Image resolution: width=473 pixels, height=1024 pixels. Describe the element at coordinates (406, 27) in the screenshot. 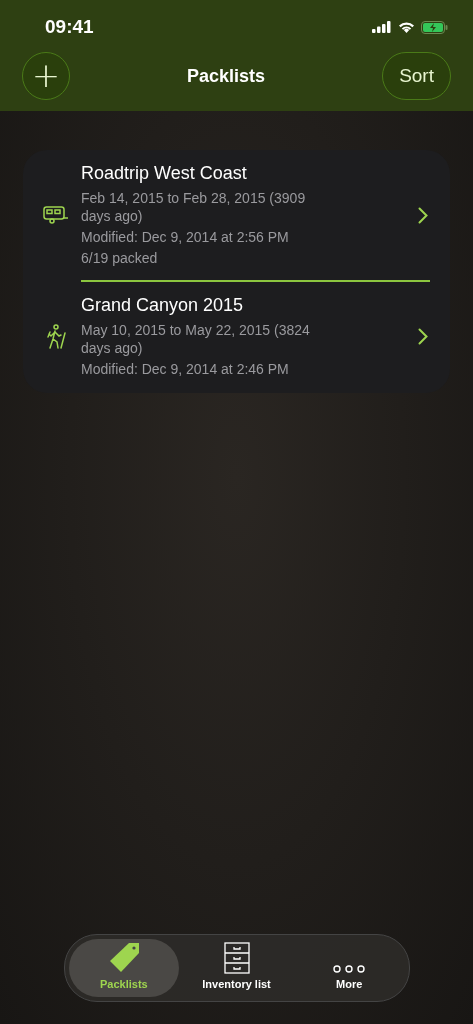

I see `wifi-icon` at that location.